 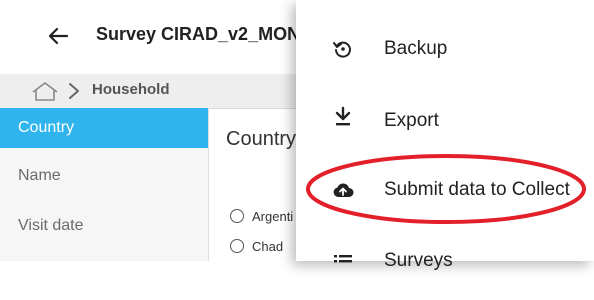 I want to click on radio-label: Chad, so click(x=268, y=246).